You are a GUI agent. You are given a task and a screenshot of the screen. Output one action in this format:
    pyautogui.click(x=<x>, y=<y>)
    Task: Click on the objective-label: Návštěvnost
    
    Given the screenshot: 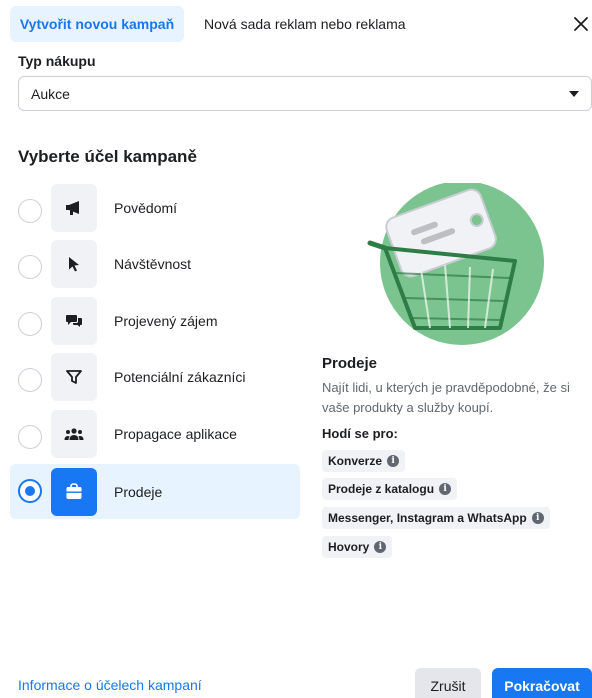 What is the action you would take?
    pyautogui.click(x=153, y=264)
    